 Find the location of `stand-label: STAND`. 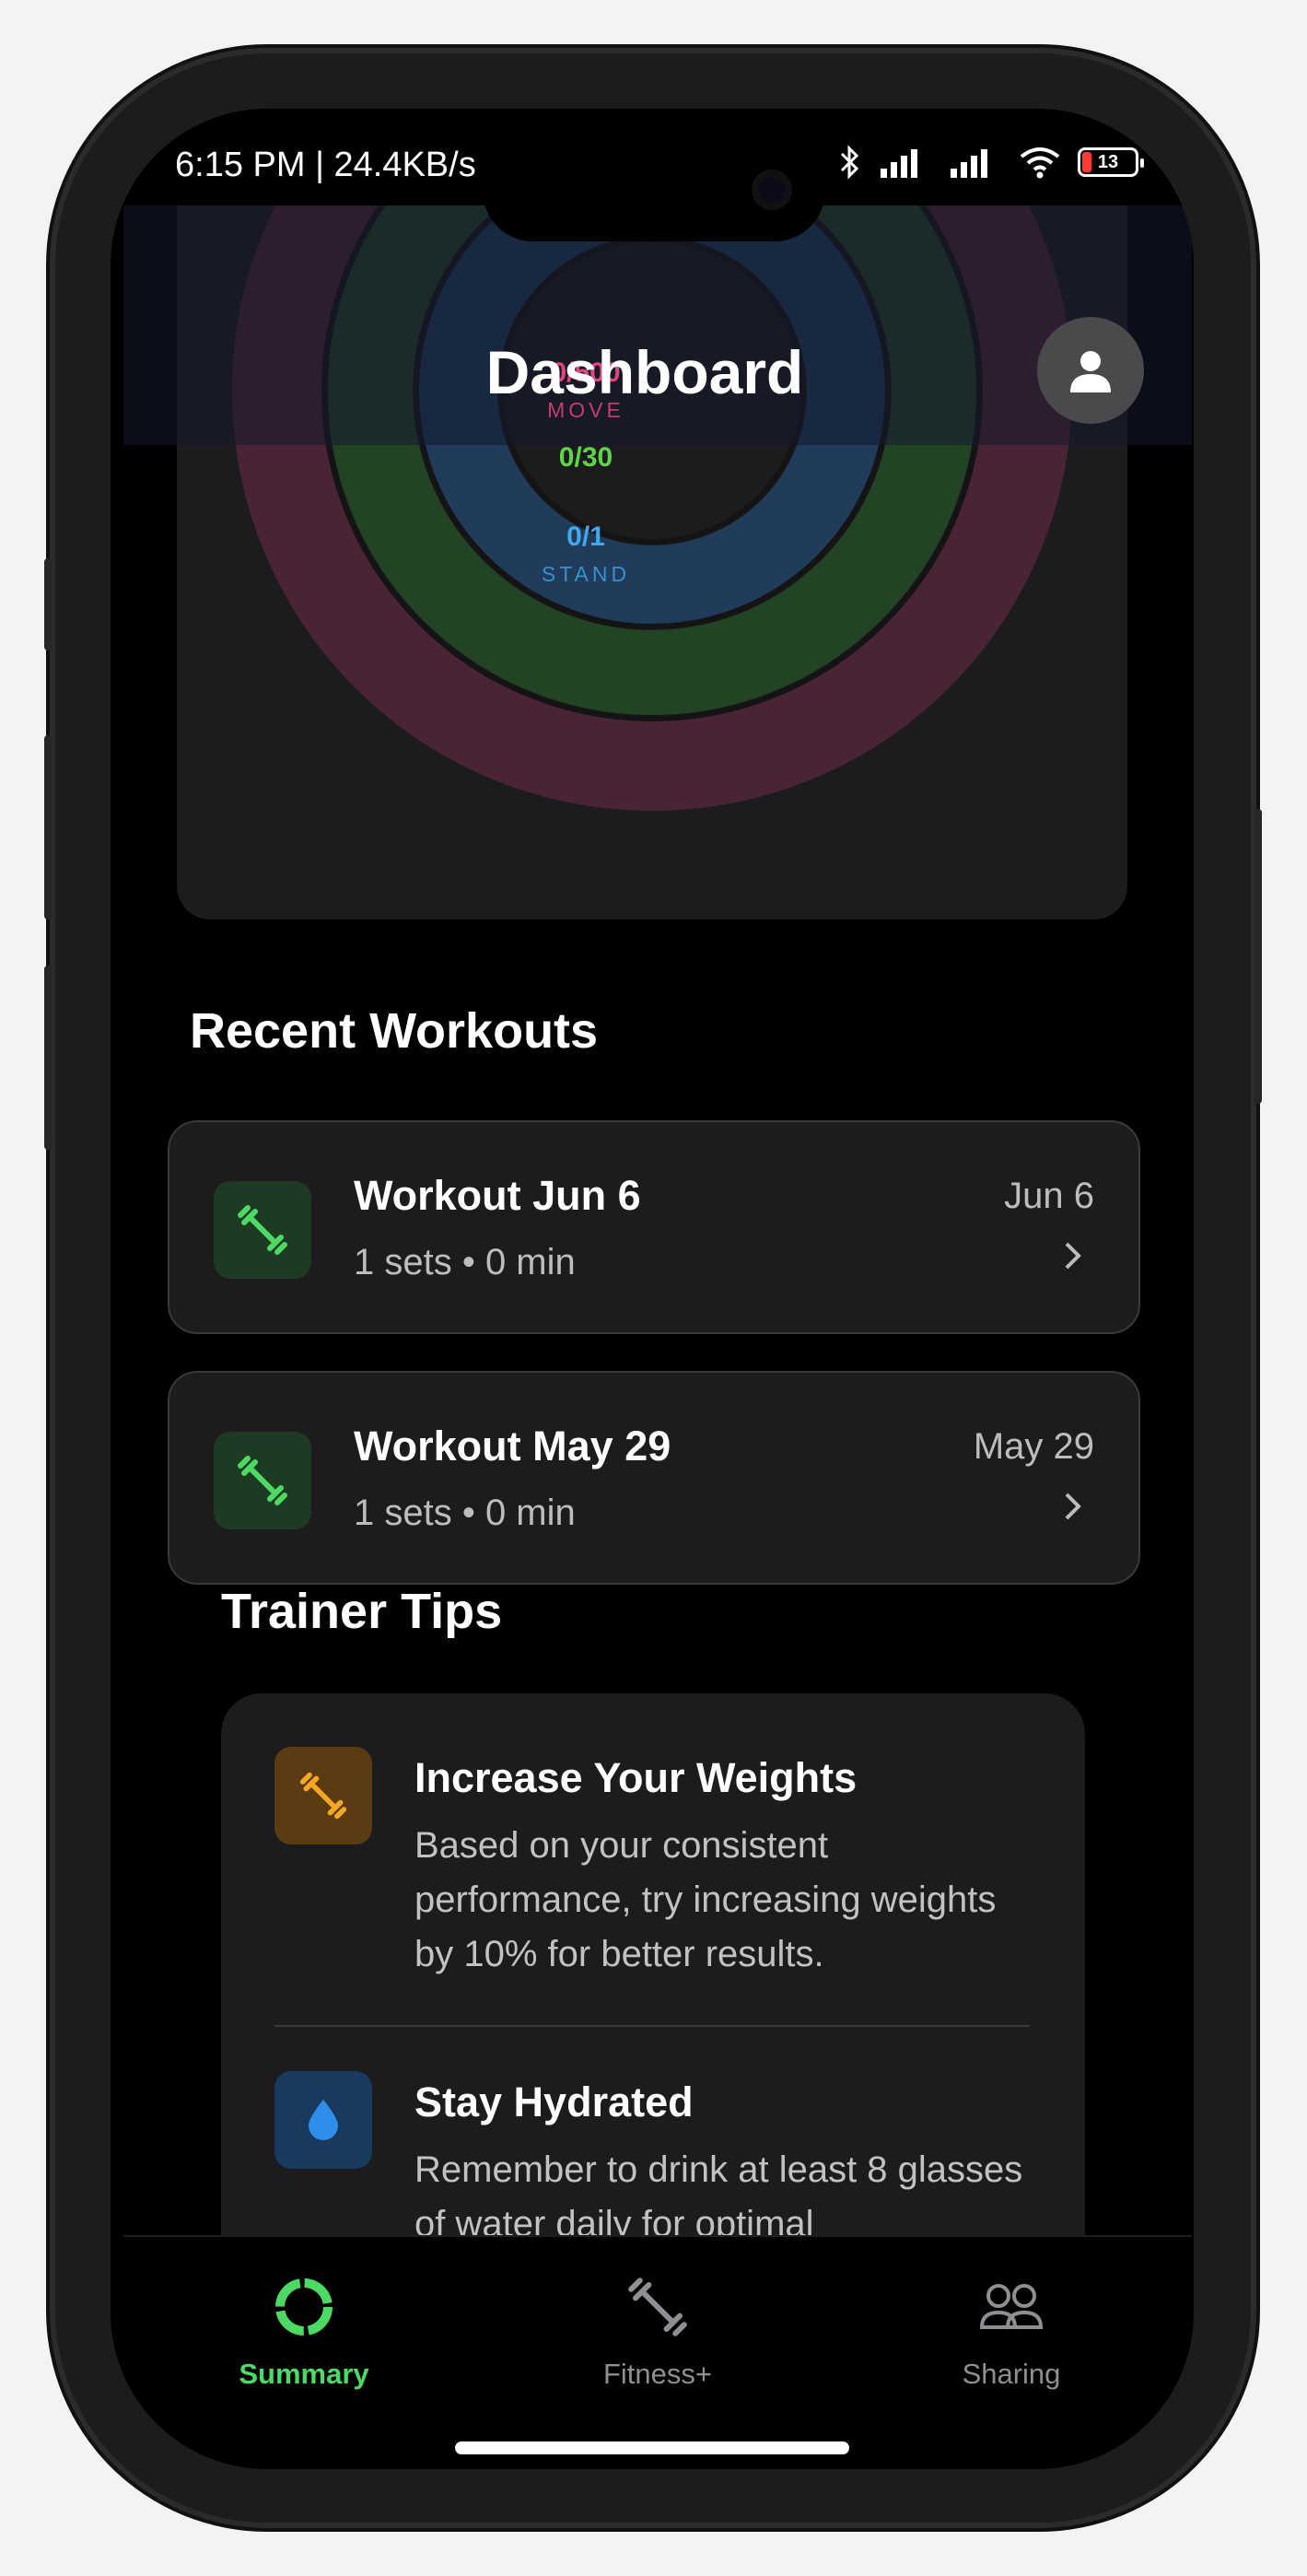

stand-label: STAND is located at coordinates (586, 574).